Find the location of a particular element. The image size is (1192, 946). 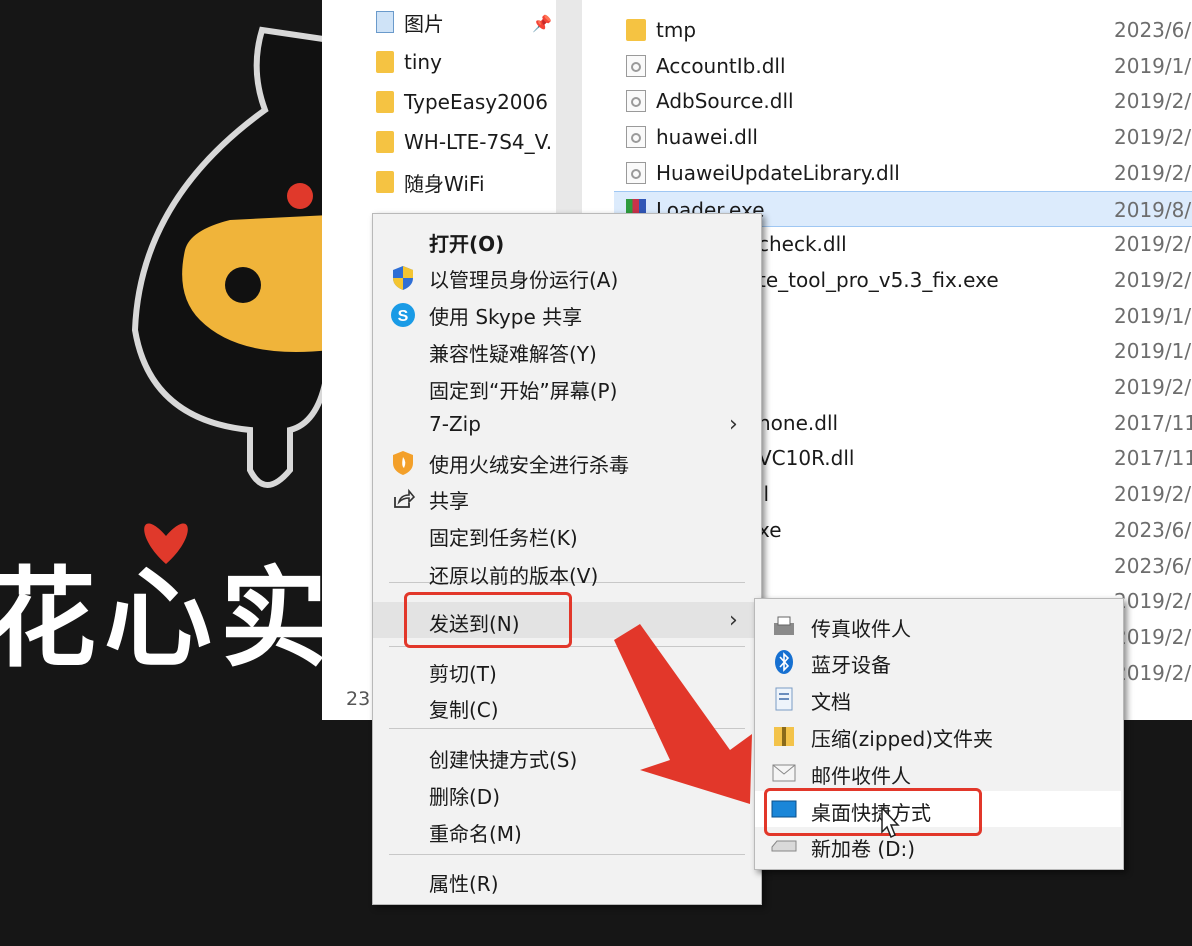

send-to-item: 邮件收件人 is located at coordinates (938, 772).